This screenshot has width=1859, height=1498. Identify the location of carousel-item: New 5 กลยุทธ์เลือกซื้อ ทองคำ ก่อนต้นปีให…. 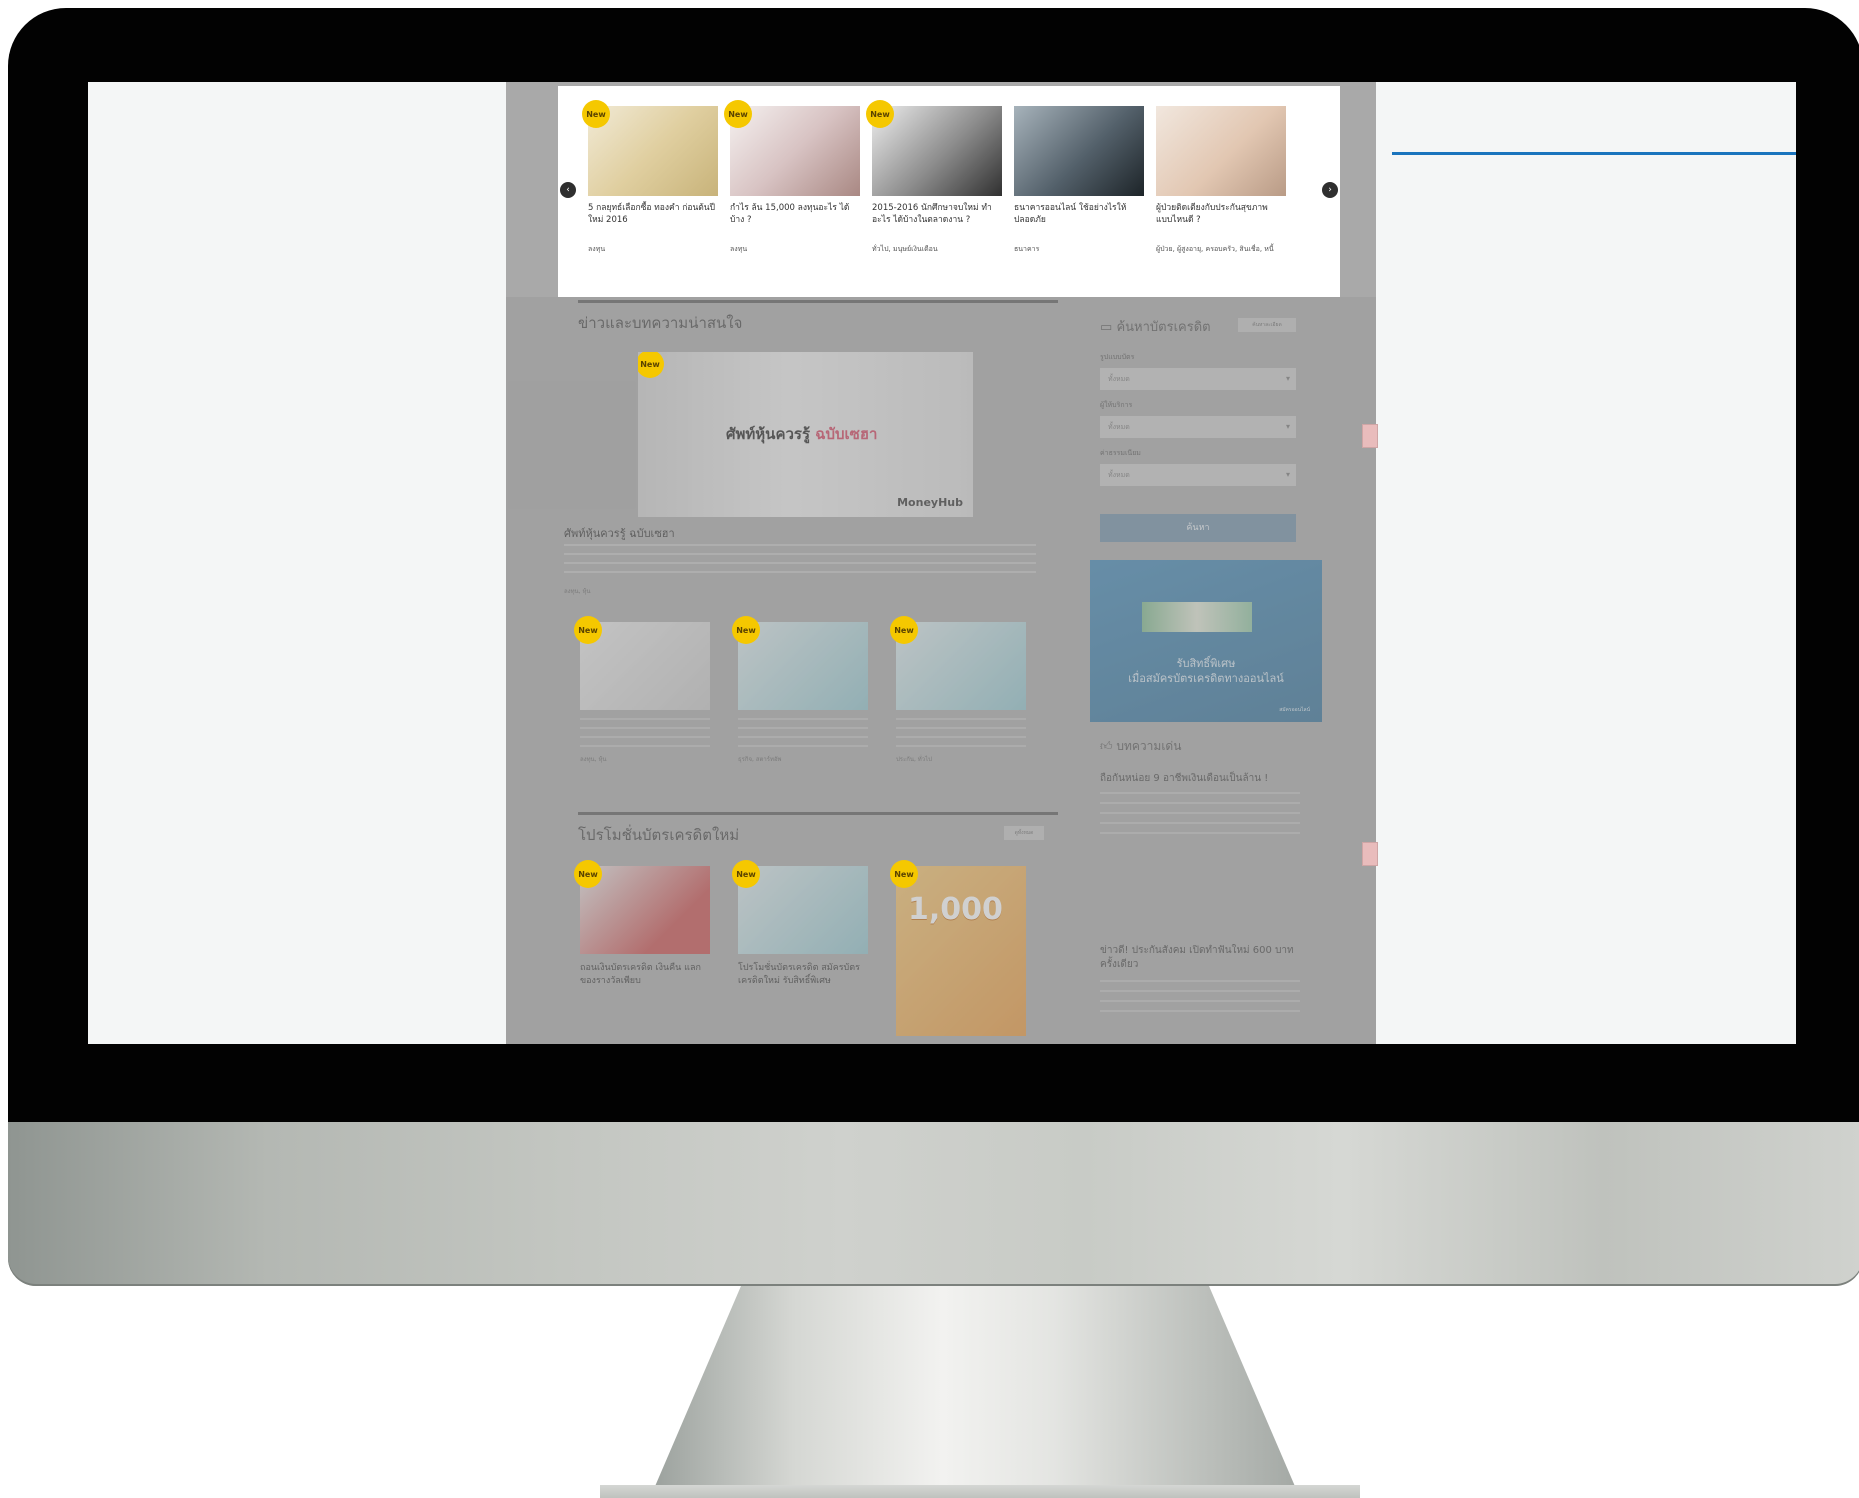
(650, 198).